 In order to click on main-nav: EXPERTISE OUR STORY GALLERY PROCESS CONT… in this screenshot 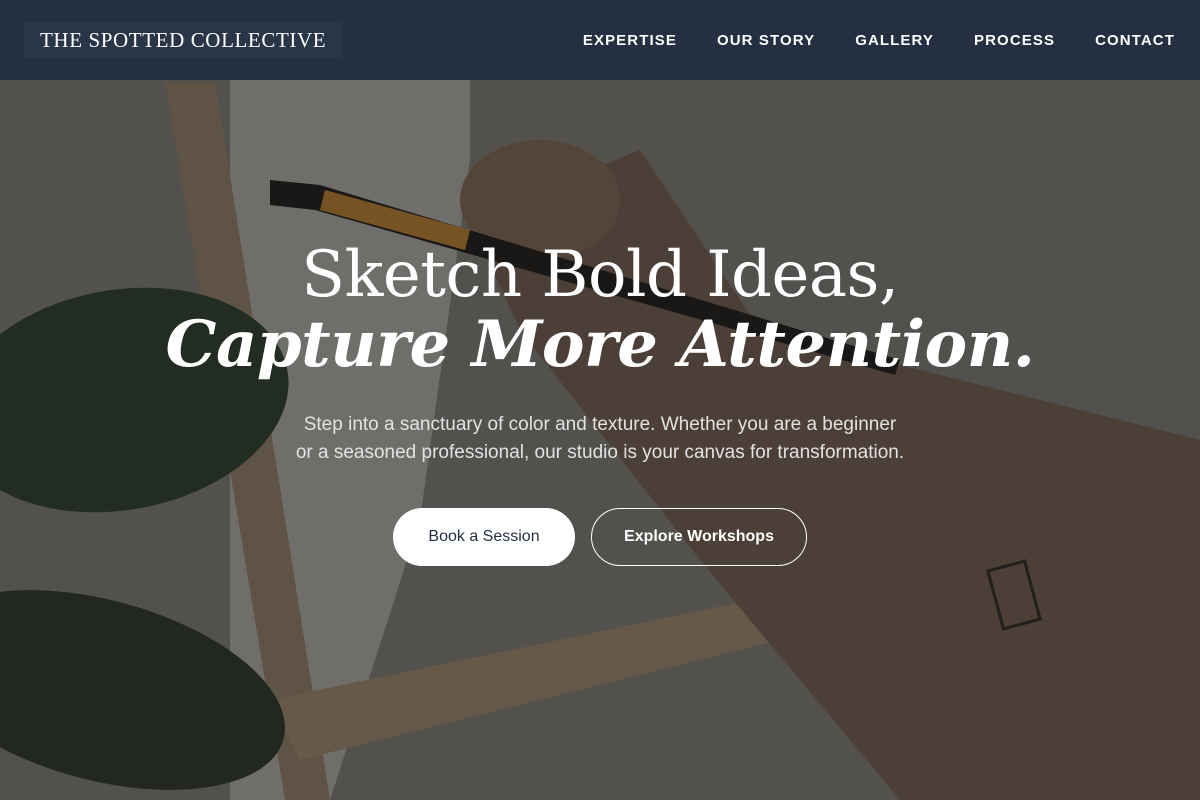, I will do `click(859, 40)`.